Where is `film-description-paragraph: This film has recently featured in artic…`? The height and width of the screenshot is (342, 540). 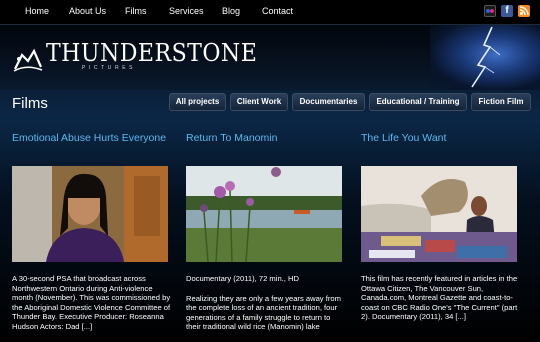
film-description-paragraph: This film has recently featured in artic… is located at coordinates (439, 298).